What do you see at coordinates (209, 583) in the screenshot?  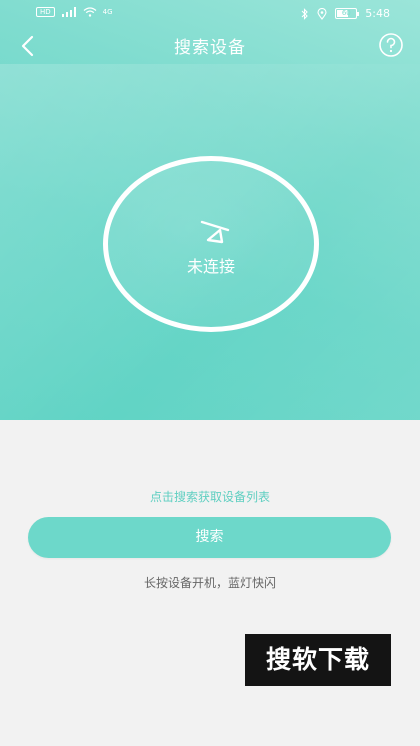 I see `pairing-tip: 长按设备开机，蓝灯快闪` at bounding box center [209, 583].